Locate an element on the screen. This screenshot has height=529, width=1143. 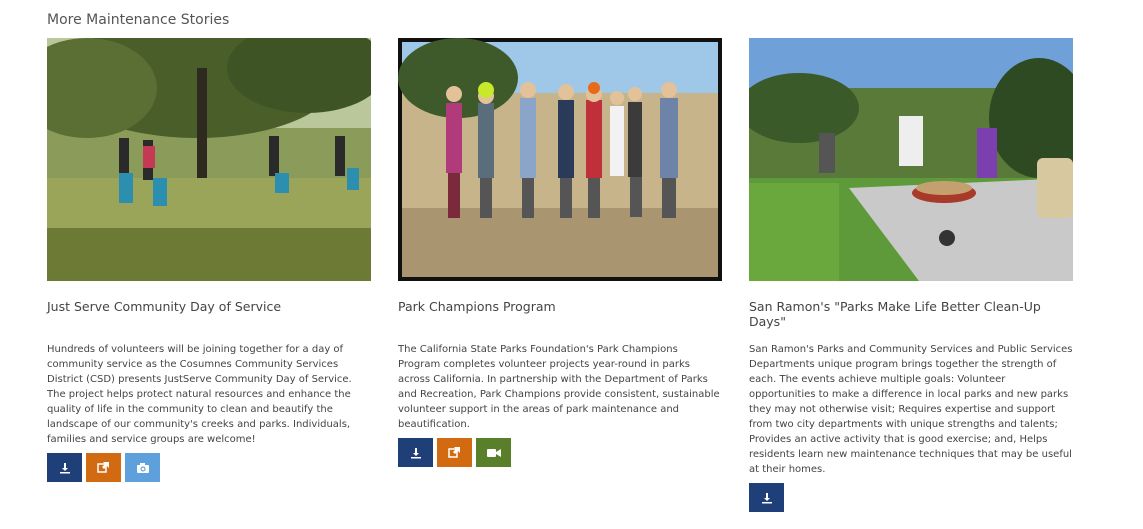
section-title: More Maintenance Stories is located at coordinates (138, 20).